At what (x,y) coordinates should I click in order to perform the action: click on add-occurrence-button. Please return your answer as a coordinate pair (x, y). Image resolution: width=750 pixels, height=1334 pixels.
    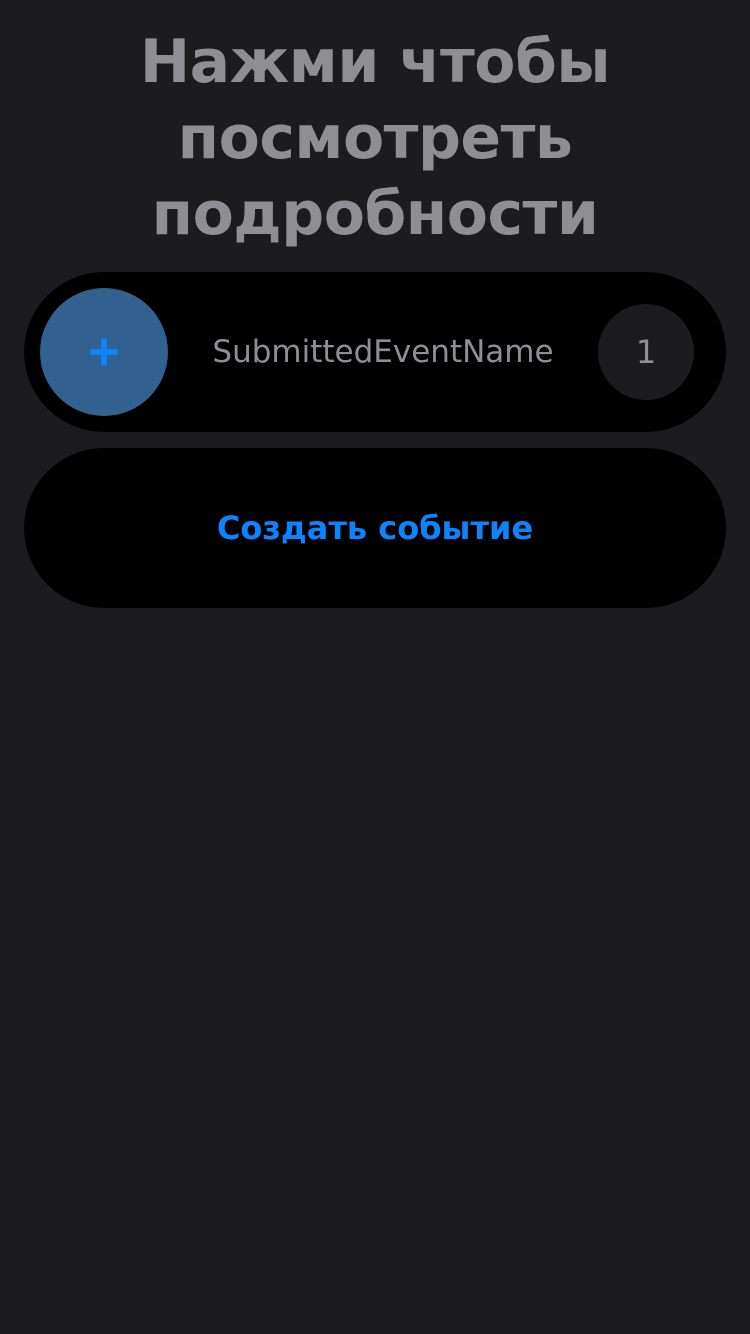
    Looking at the image, I should click on (104, 352).